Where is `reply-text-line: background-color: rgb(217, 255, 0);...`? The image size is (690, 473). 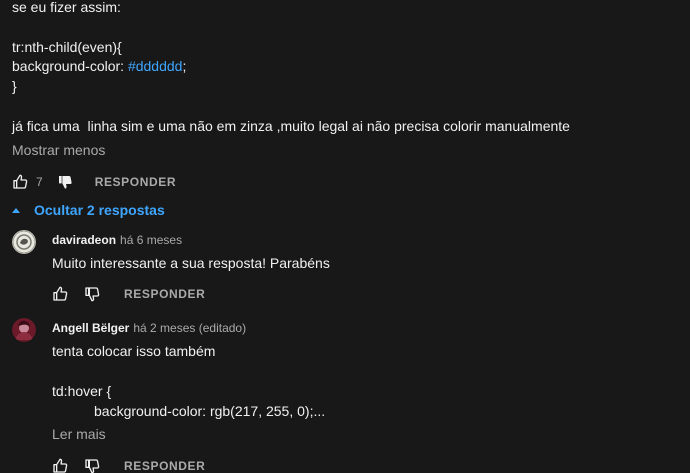
reply-text-line: background-color: rgb(217, 255, 0);... is located at coordinates (210, 411).